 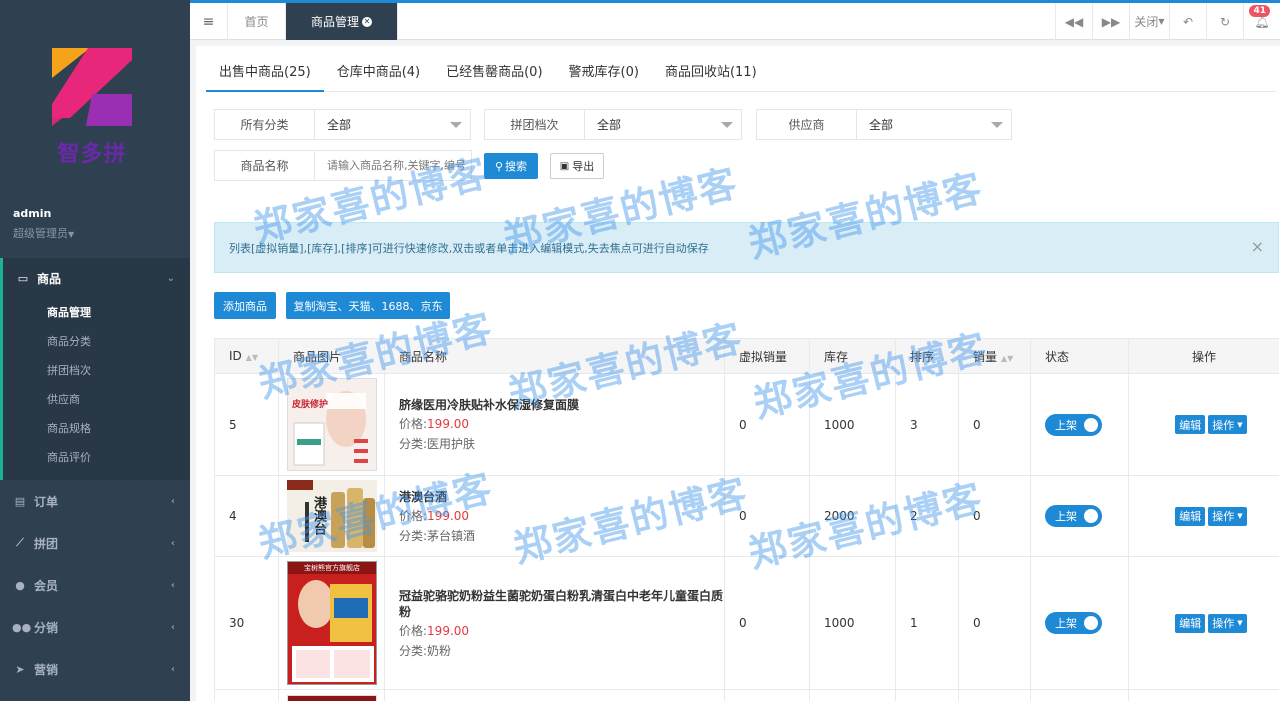 What do you see at coordinates (95, 543) in the screenshot?
I see `nav-item-group-buy: ⟋ 拼团 ‹` at bounding box center [95, 543].